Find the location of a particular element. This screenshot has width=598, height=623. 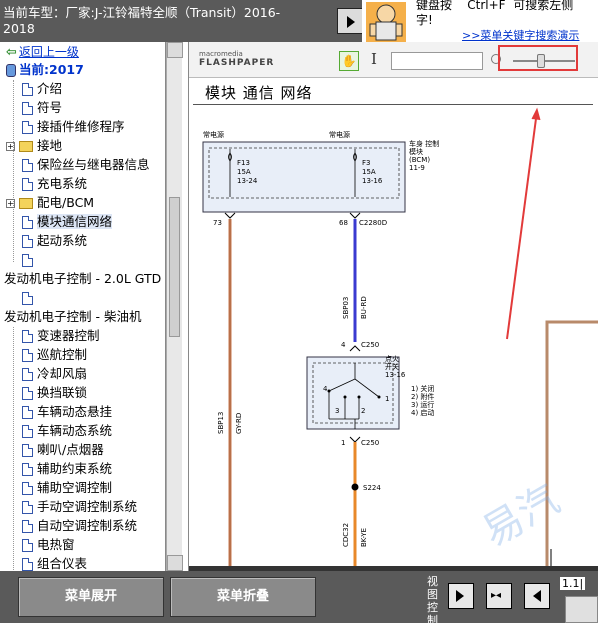

current-node: 当前:2017 is located at coordinates (45, 69).